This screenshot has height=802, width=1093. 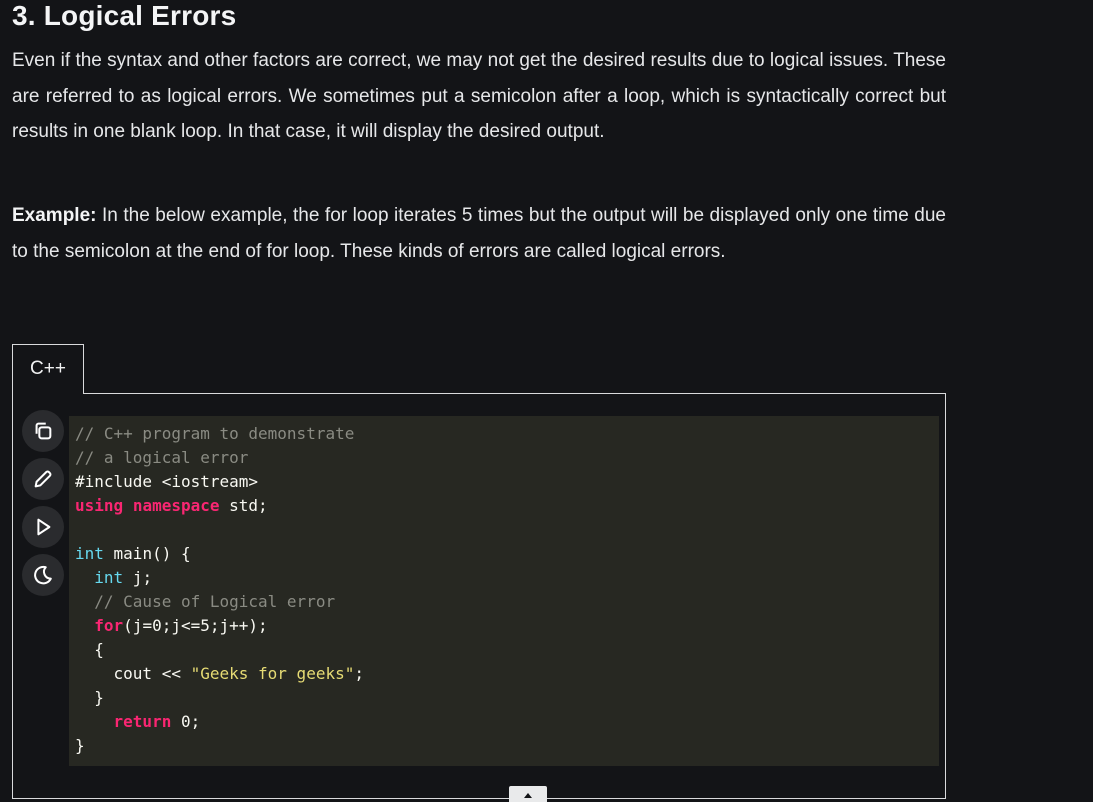 What do you see at coordinates (147, 553) in the screenshot?
I see `code-token: main() {` at bounding box center [147, 553].